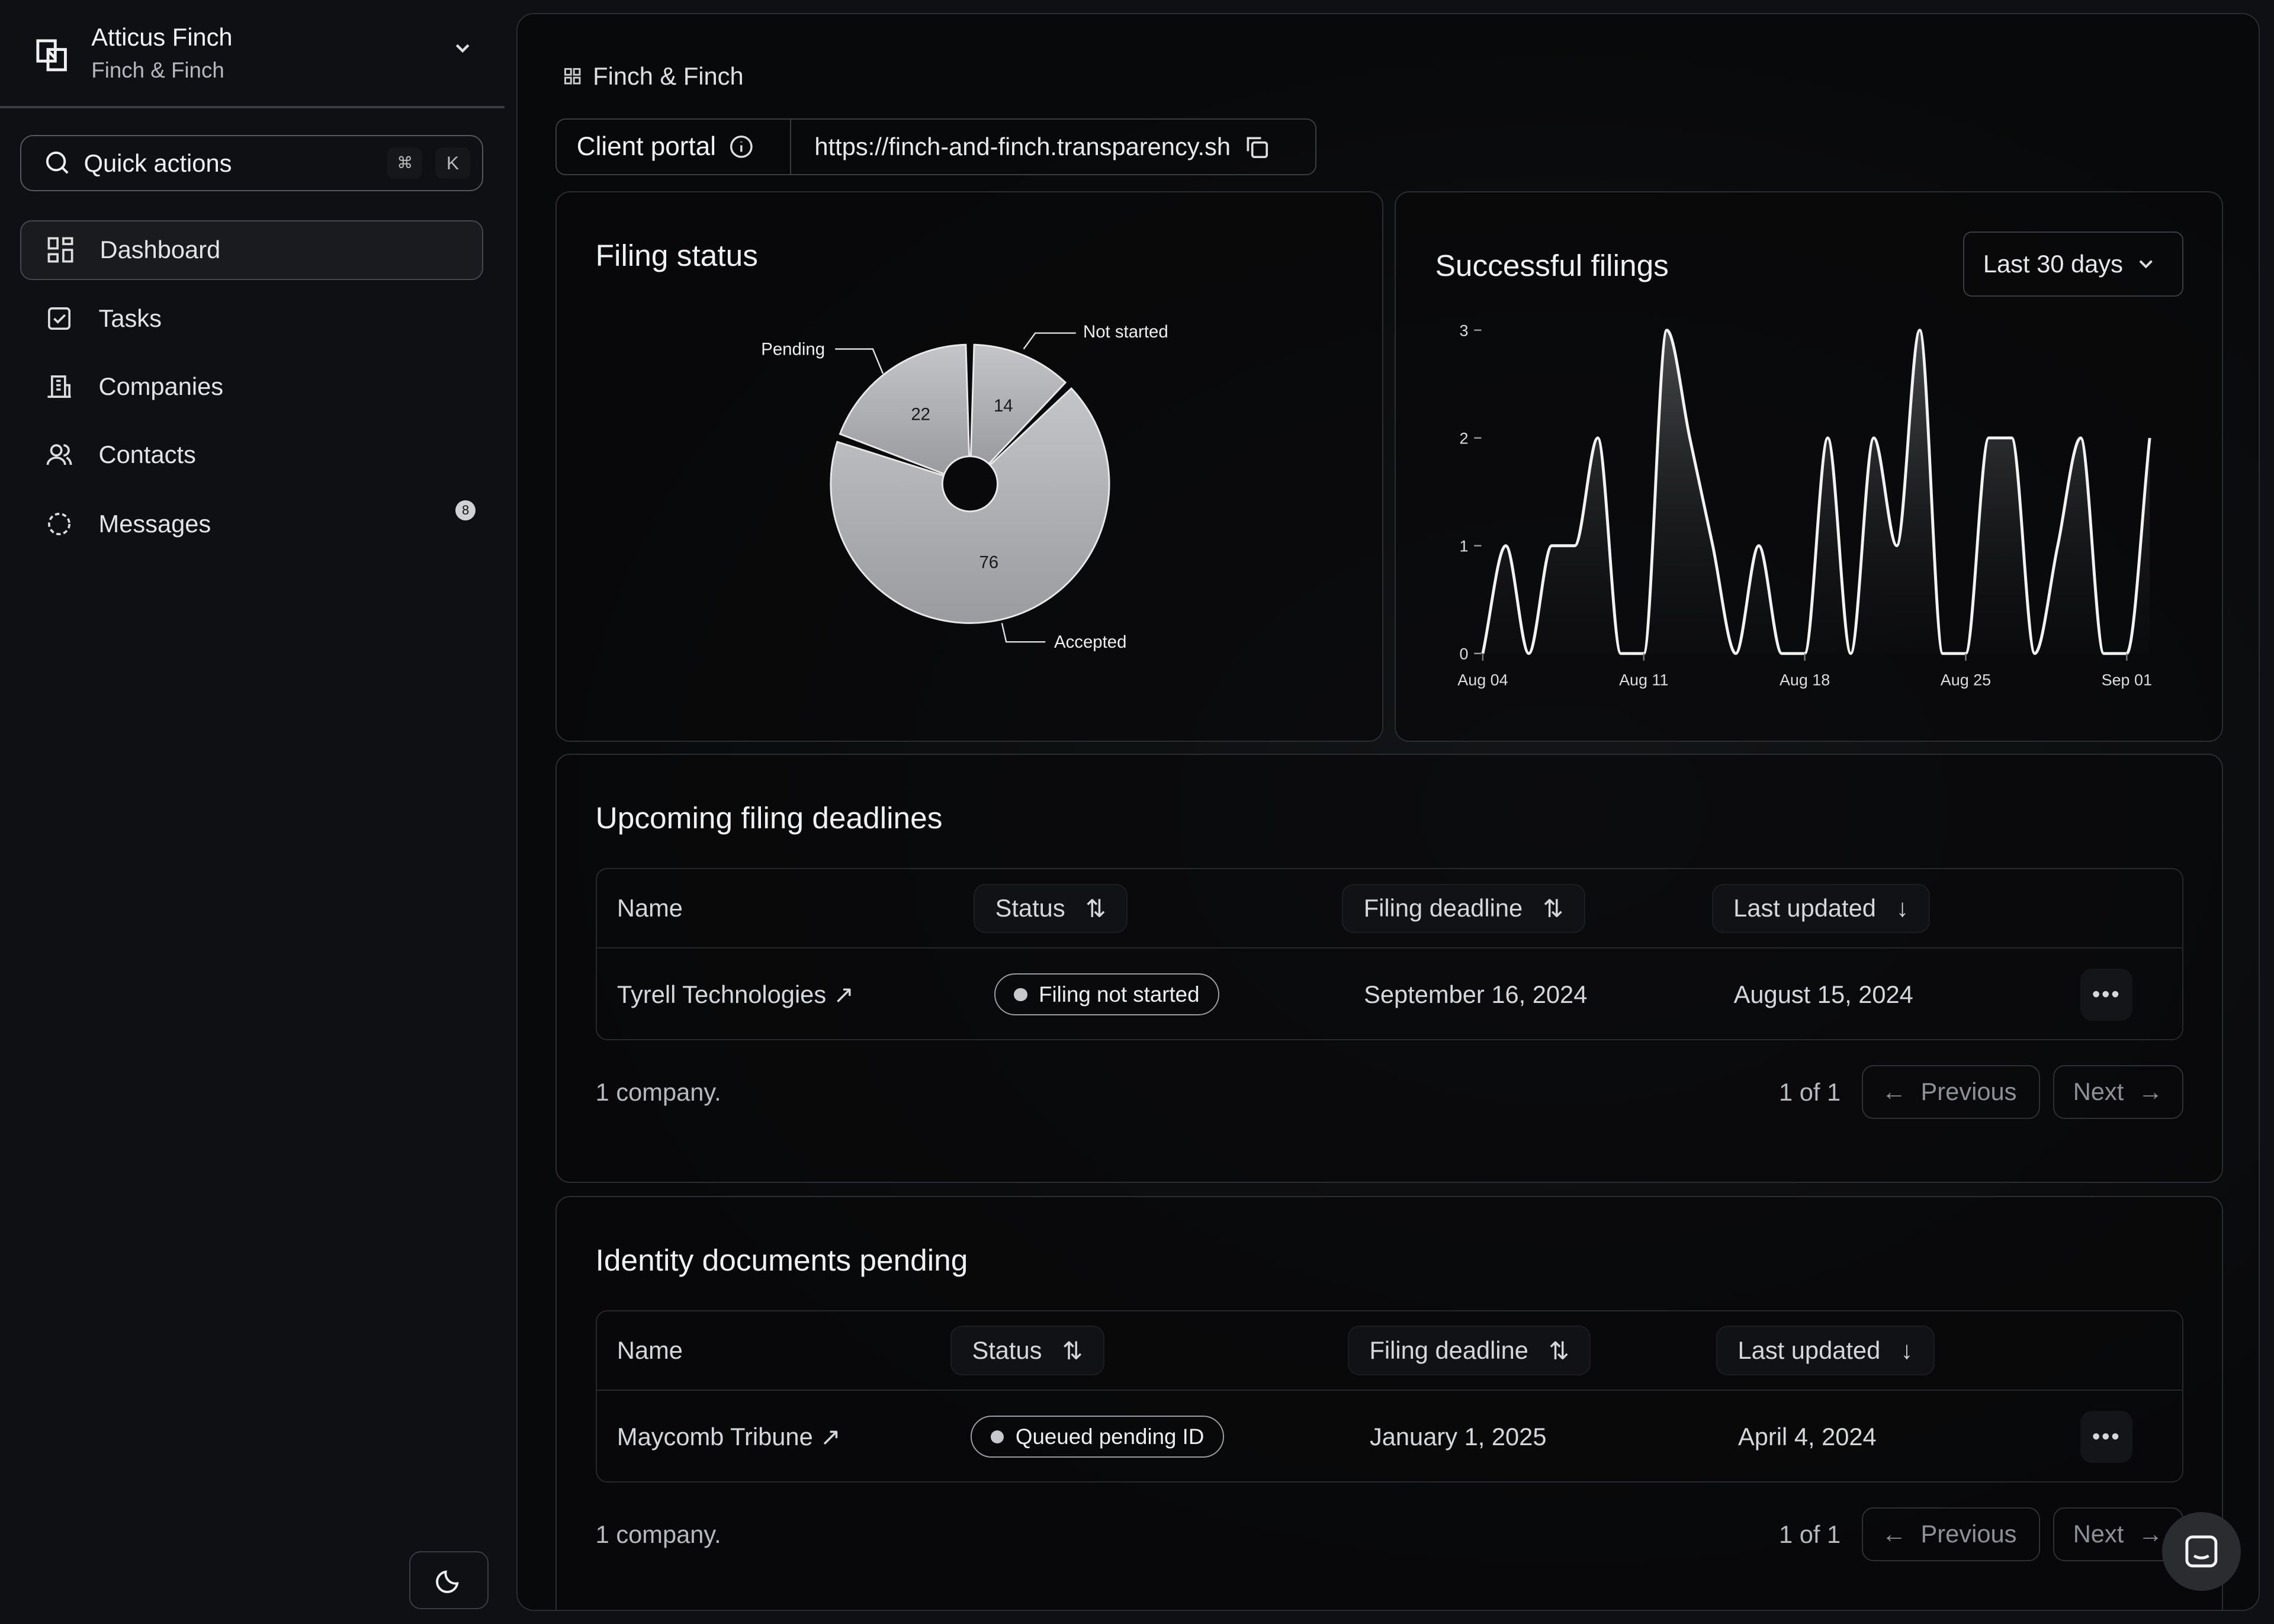 This screenshot has width=2274, height=1624. I want to click on table-row-name: Maycomb Tribune ↗, so click(729, 1436).